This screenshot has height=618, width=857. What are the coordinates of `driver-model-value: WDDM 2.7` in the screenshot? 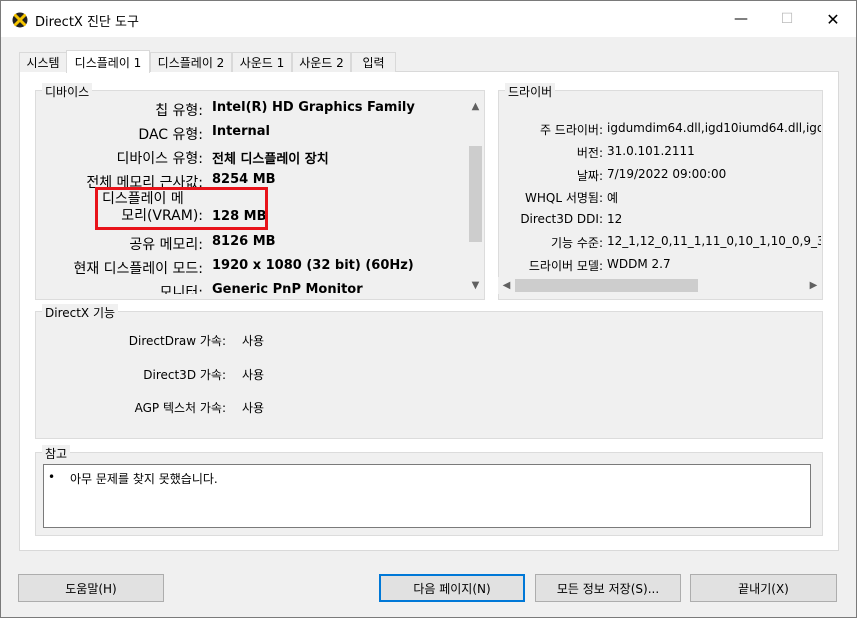 It's located at (639, 264).